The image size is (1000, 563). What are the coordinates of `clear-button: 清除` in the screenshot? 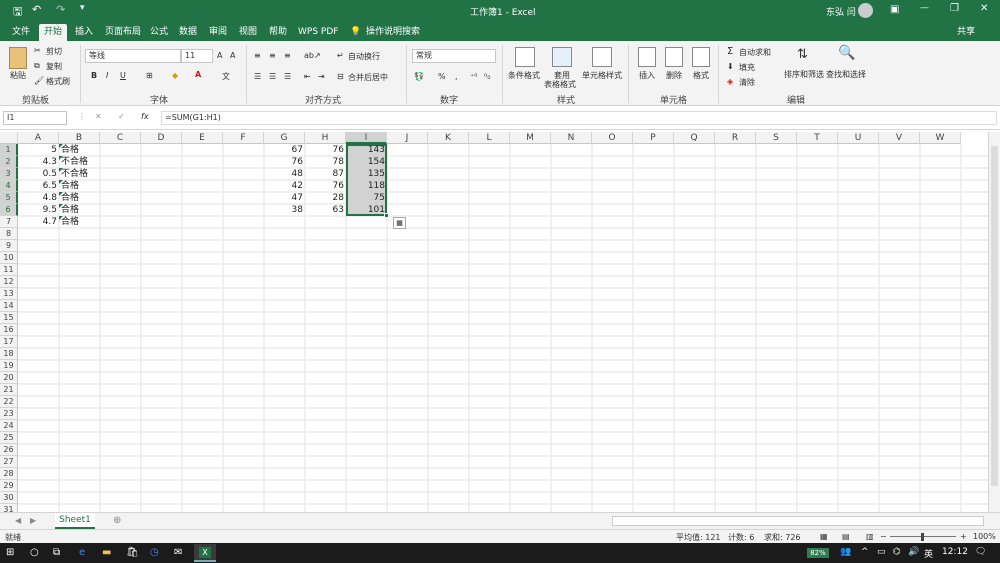 It's located at (747, 82).